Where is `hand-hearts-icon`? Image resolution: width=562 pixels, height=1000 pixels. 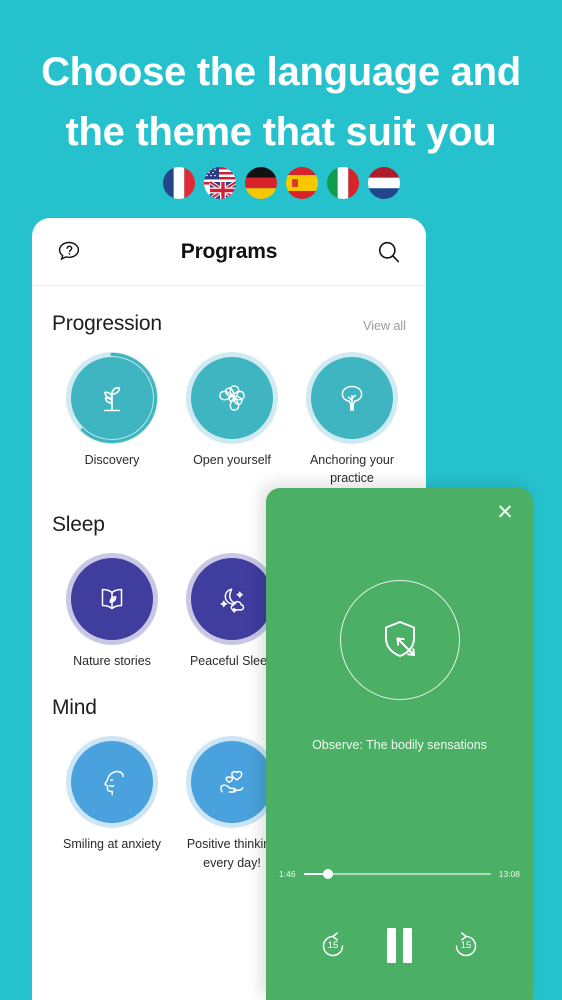 hand-hearts-icon is located at coordinates (232, 782).